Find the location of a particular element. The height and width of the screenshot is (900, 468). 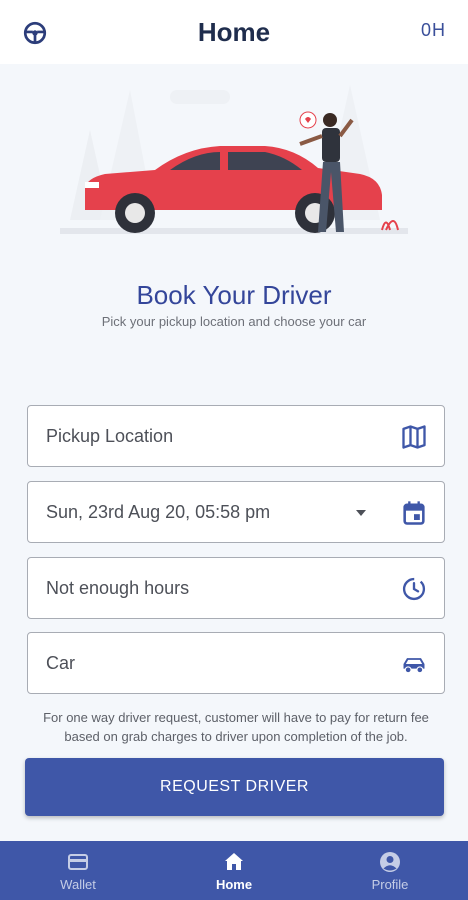

steering-wheel-icon is located at coordinates (35, 33).